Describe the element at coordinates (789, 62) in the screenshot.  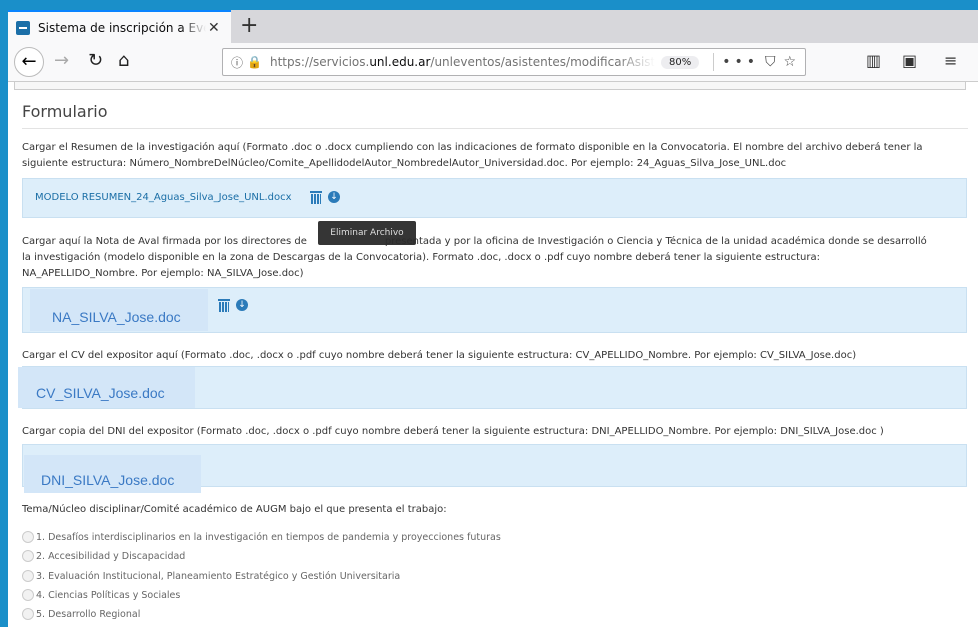
I see `bookmark-star-icon: ☆` at that location.